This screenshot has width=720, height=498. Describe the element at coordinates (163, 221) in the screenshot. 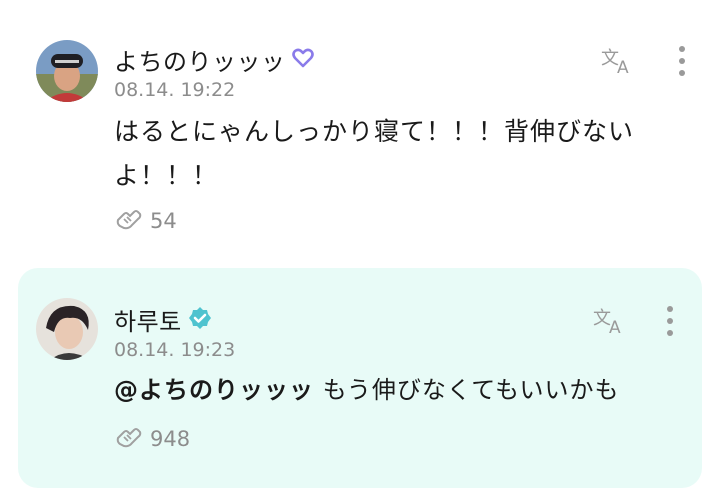

I see `reaction-count: 54` at that location.